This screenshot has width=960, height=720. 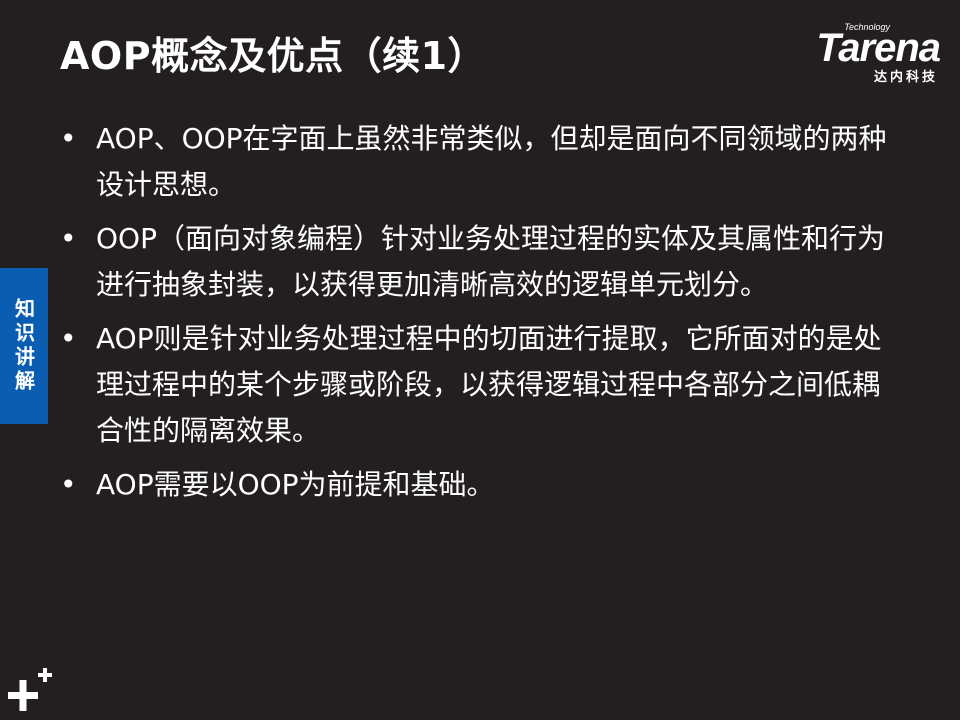 What do you see at coordinates (878, 48) in the screenshot?
I see `logo-brand: Tarena` at bounding box center [878, 48].